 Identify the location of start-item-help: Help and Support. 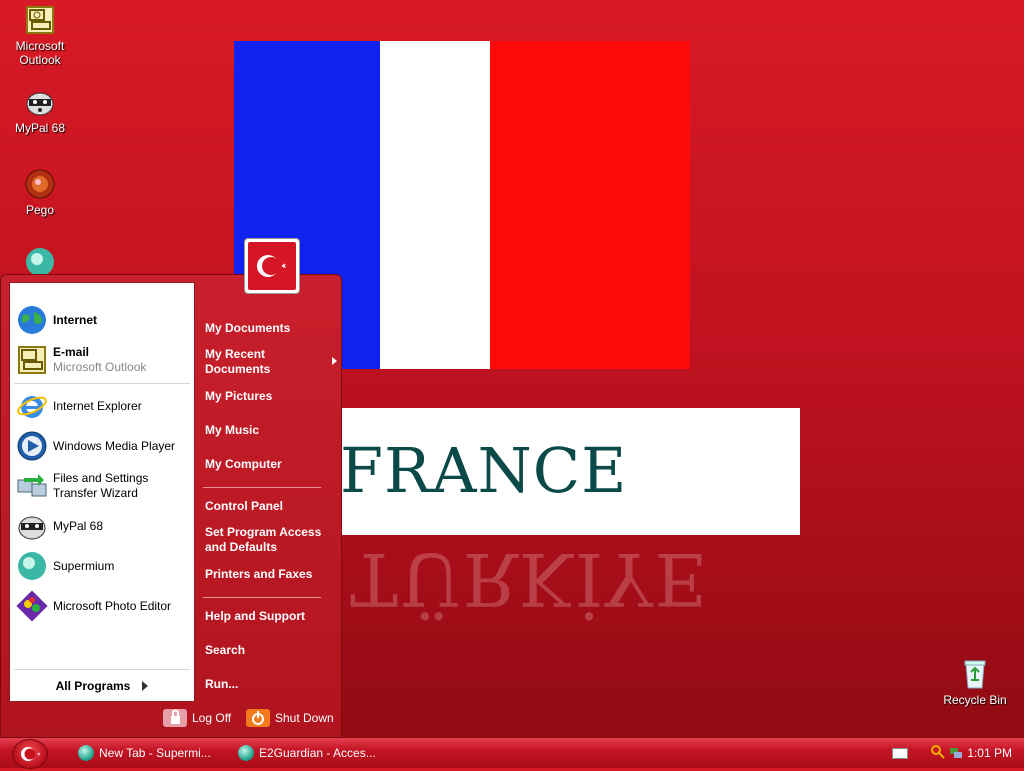
(270, 616).